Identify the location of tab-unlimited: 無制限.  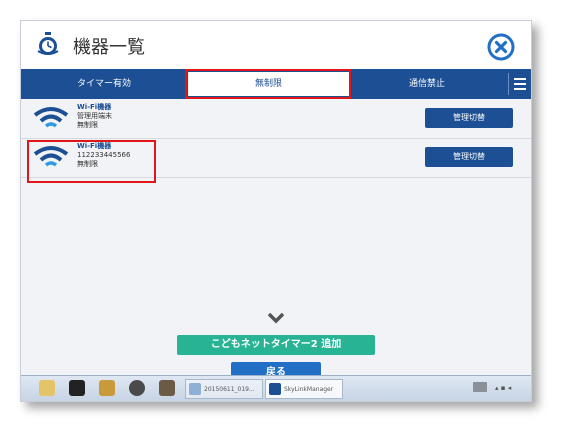
(268, 84).